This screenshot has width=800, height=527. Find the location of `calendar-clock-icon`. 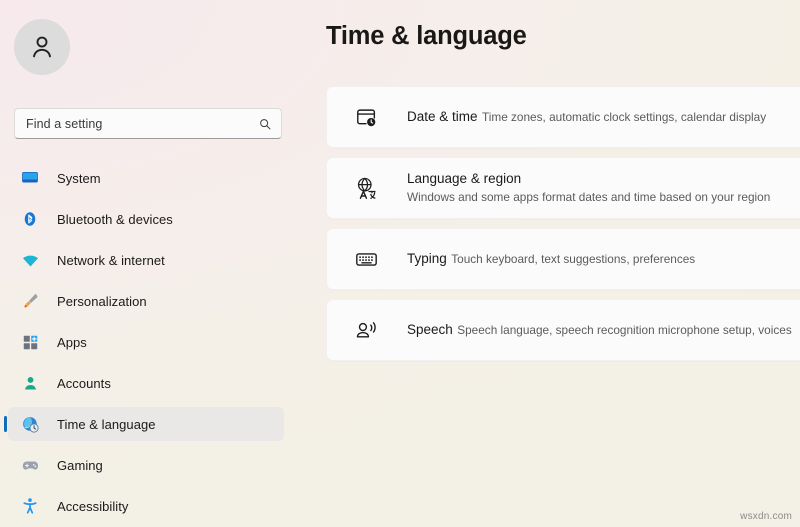

calendar-clock-icon is located at coordinates (366, 117).